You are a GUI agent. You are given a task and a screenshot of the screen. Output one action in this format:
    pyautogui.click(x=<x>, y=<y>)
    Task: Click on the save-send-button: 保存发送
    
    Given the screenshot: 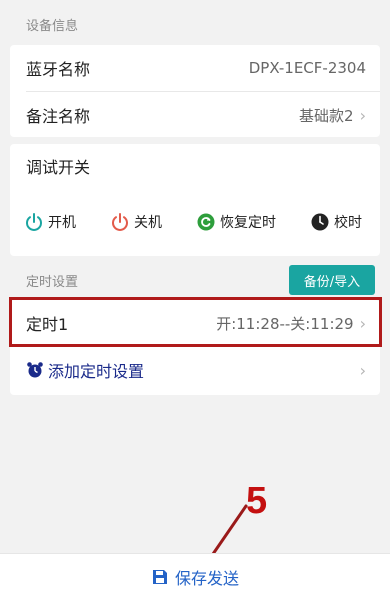 What is the action you would take?
    pyautogui.click(x=195, y=576)
    